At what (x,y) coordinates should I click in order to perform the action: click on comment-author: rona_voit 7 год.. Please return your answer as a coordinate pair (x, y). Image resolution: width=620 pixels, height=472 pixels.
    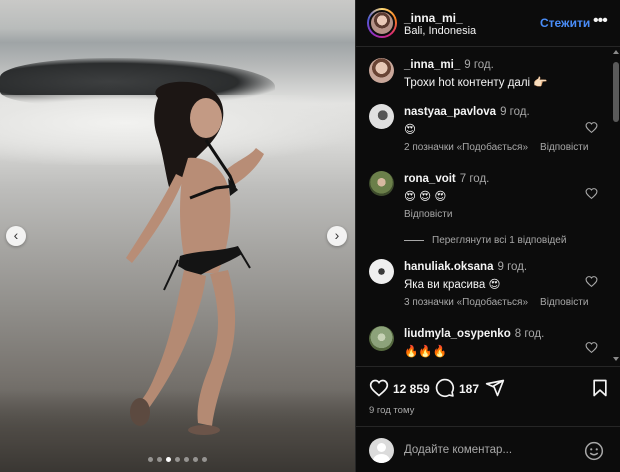
    Looking at the image, I should click on (446, 179).